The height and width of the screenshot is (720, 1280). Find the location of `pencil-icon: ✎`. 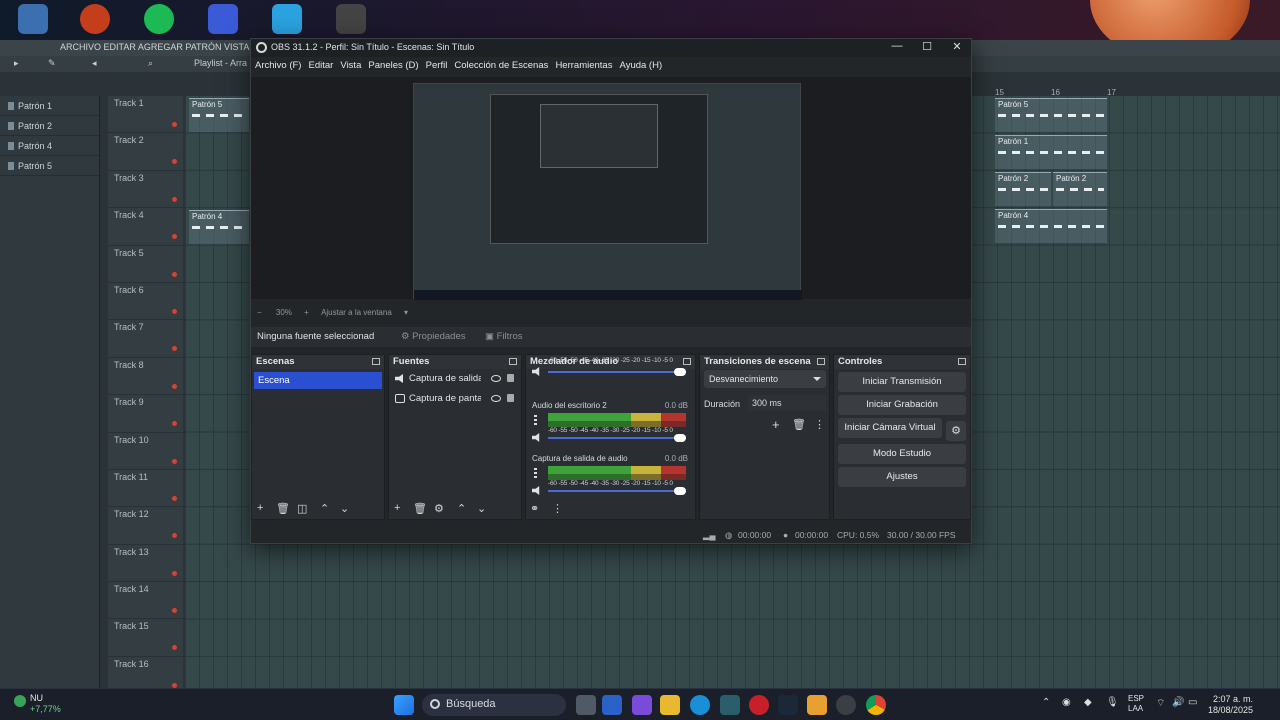

pencil-icon: ✎ is located at coordinates (52, 63).